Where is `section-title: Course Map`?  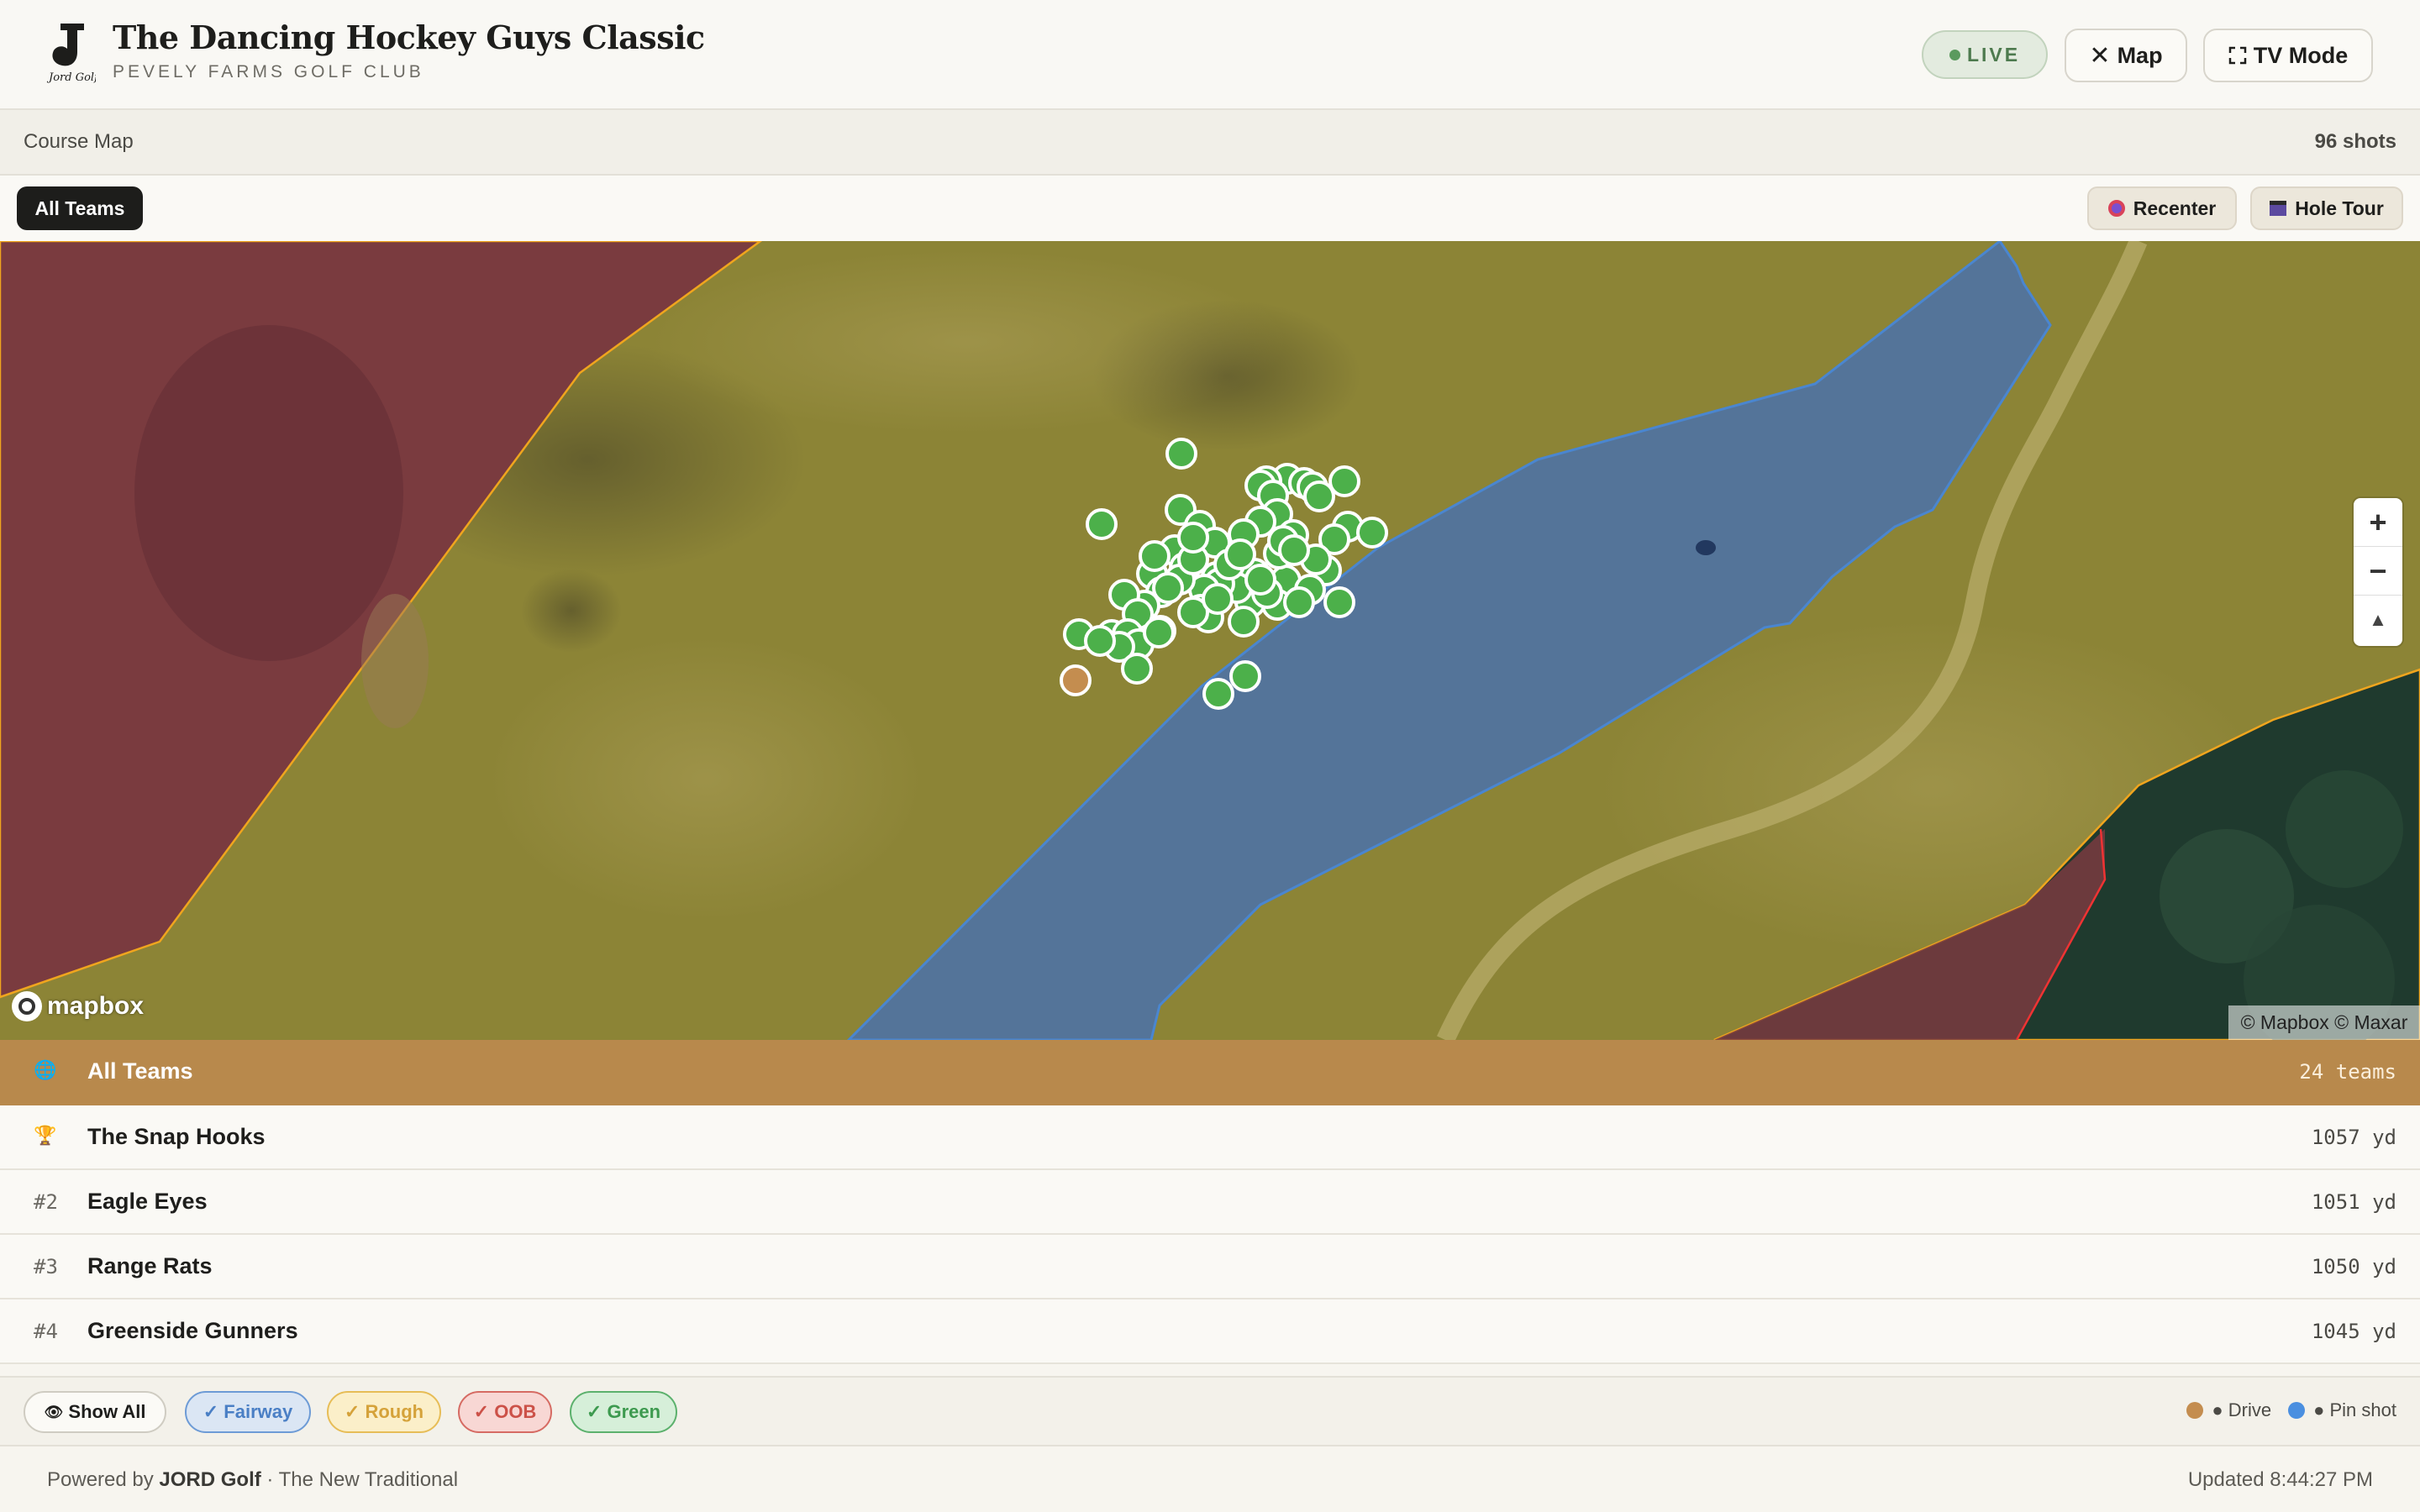
section-title: Course Map is located at coordinates (79, 141).